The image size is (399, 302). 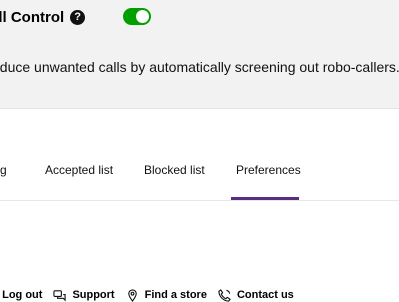 What do you see at coordinates (21, 295) in the screenshot?
I see `logout-link: , Log out` at bounding box center [21, 295].